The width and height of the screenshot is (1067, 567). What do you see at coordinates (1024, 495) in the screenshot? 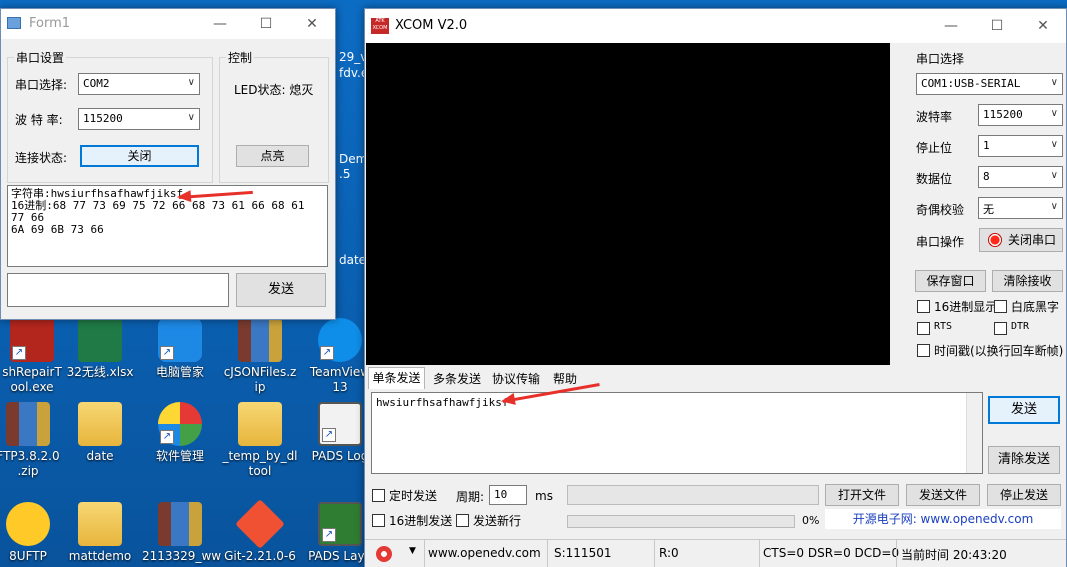
I see `stop-send-button: 停止发送` at bounding box center [1024, 495].